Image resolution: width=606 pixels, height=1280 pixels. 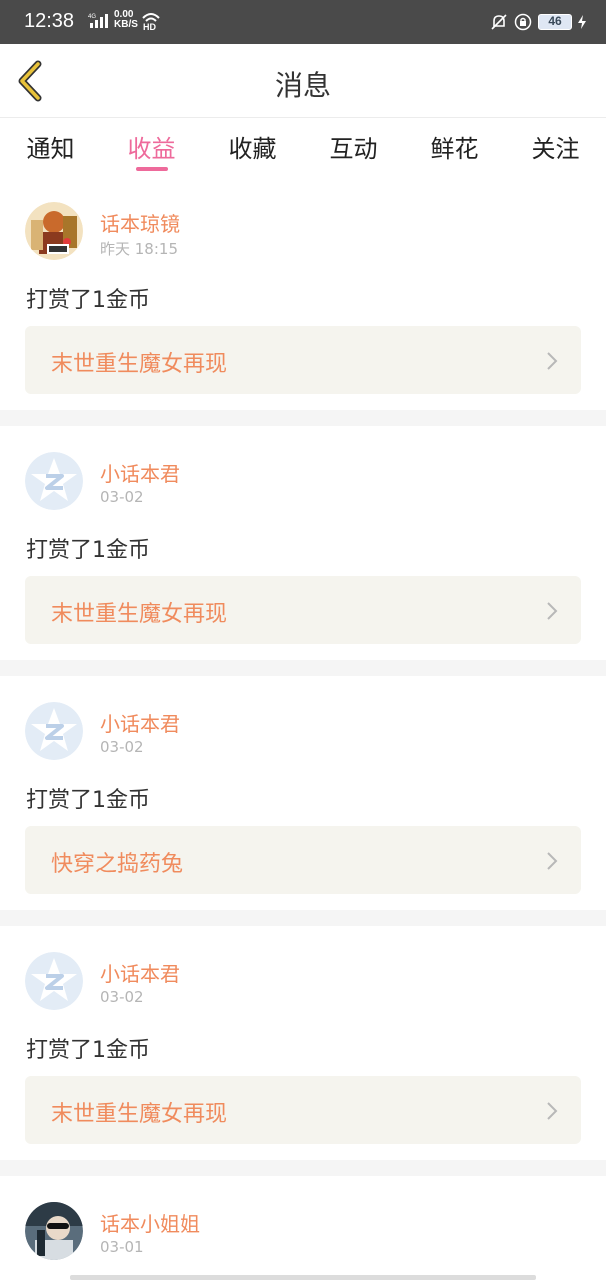 I want to click on tab-follows: 关注, so click(x=556, y=147).